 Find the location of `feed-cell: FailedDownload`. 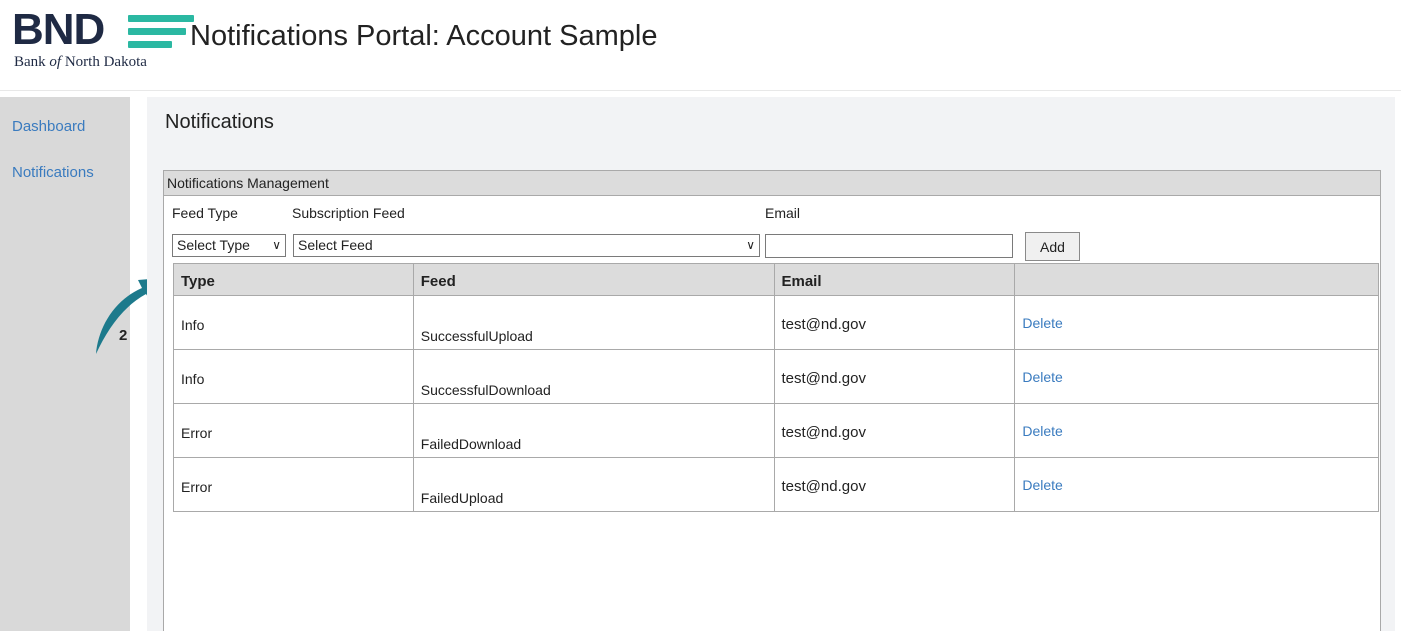

feed-cell: FailedDownload is located at coordinates (593, 430).